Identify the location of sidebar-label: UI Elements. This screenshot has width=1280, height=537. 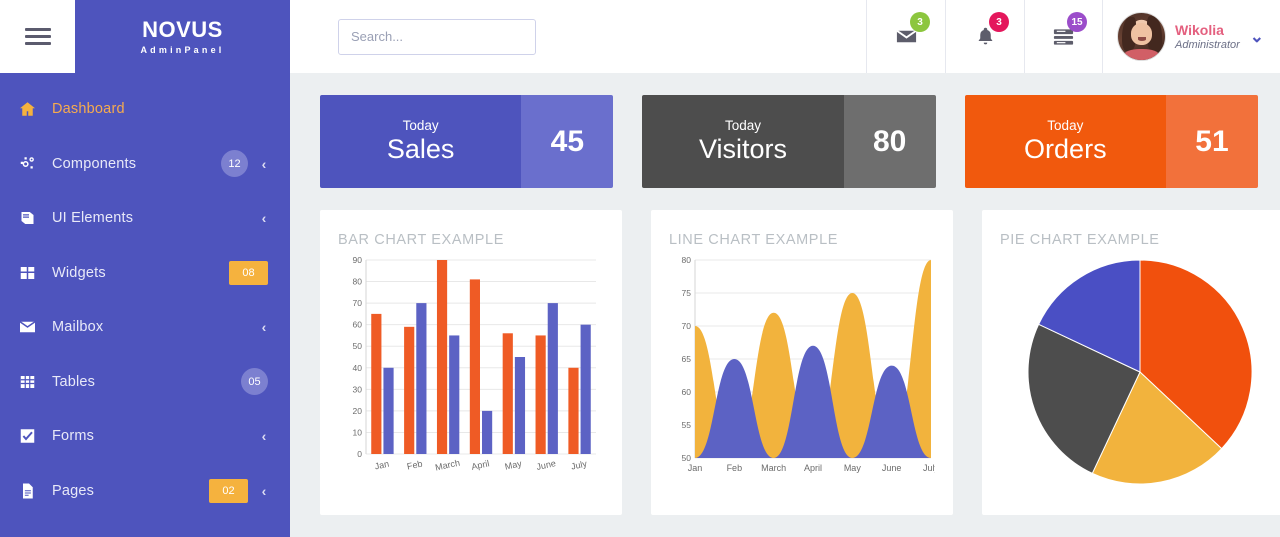
(93, 218).